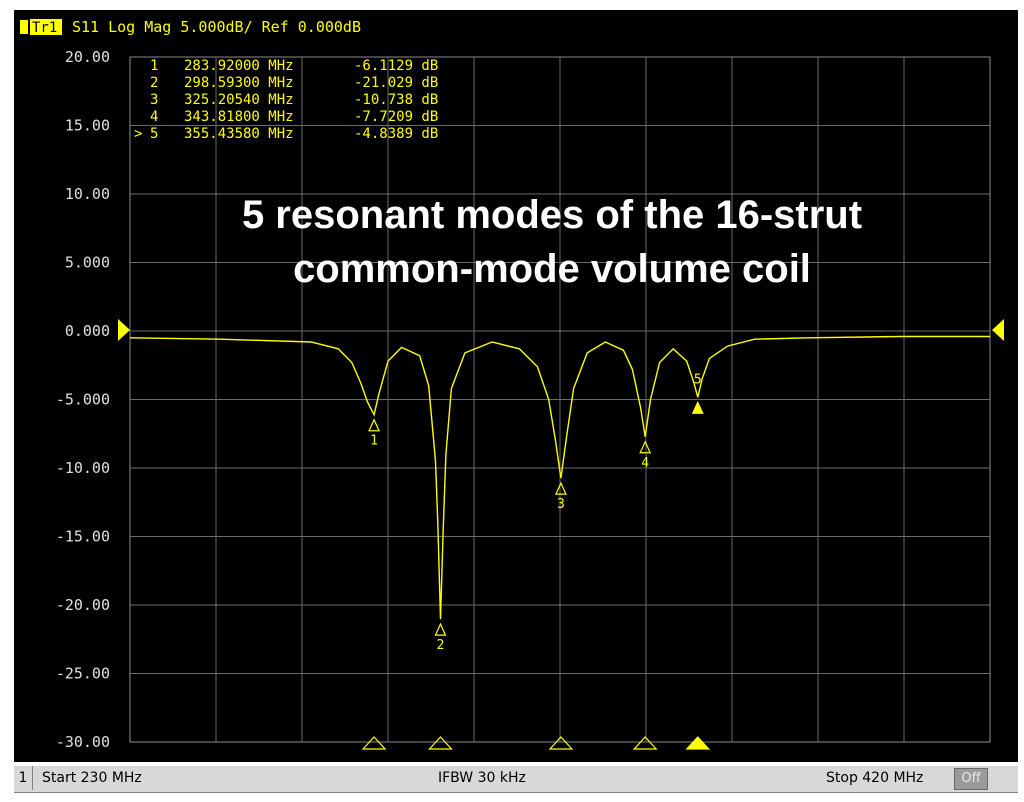 The image size is (1024, 802). I want to click on channel-number: 1, so click(23, 778).